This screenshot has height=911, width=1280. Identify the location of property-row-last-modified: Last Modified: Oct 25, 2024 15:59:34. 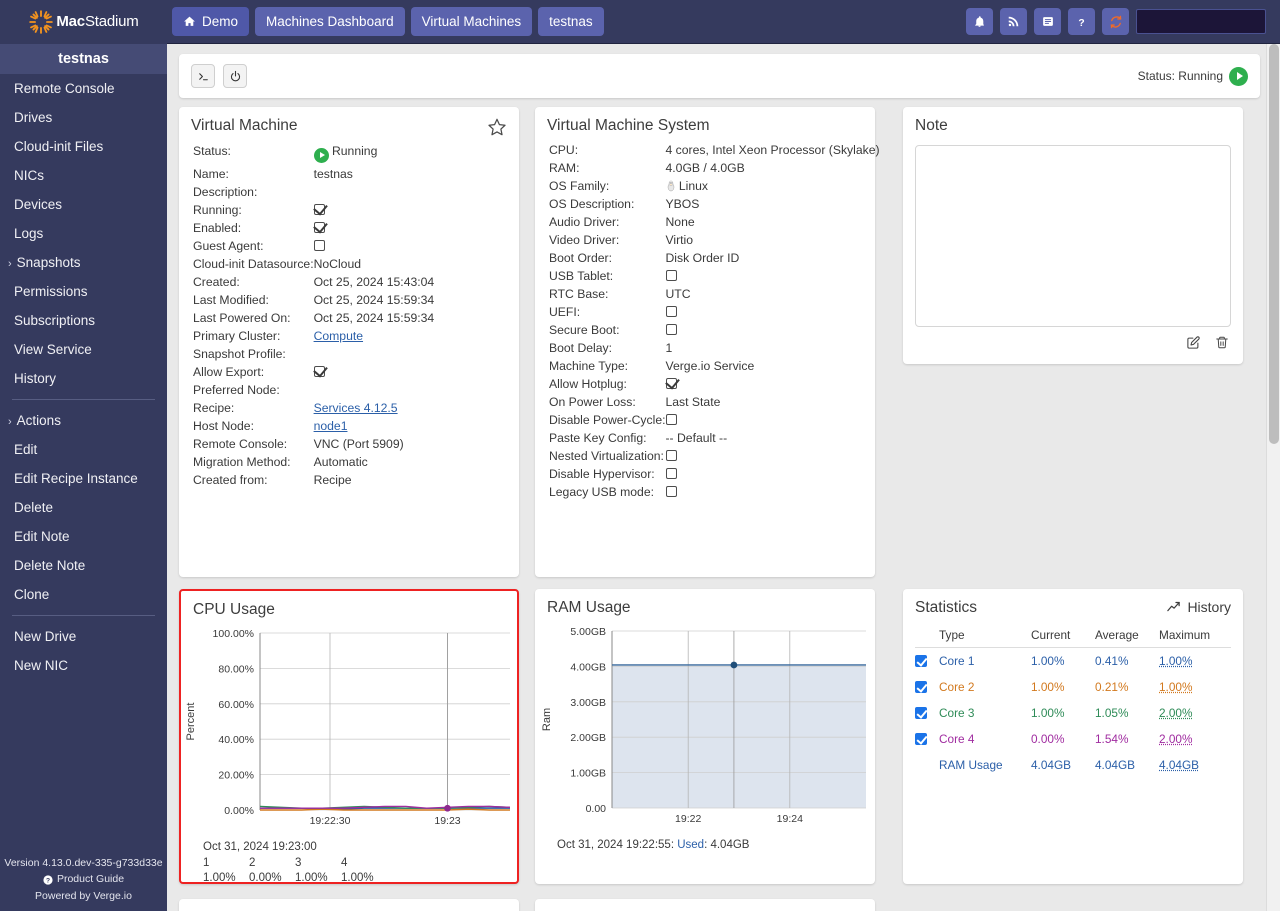
(349, 300).